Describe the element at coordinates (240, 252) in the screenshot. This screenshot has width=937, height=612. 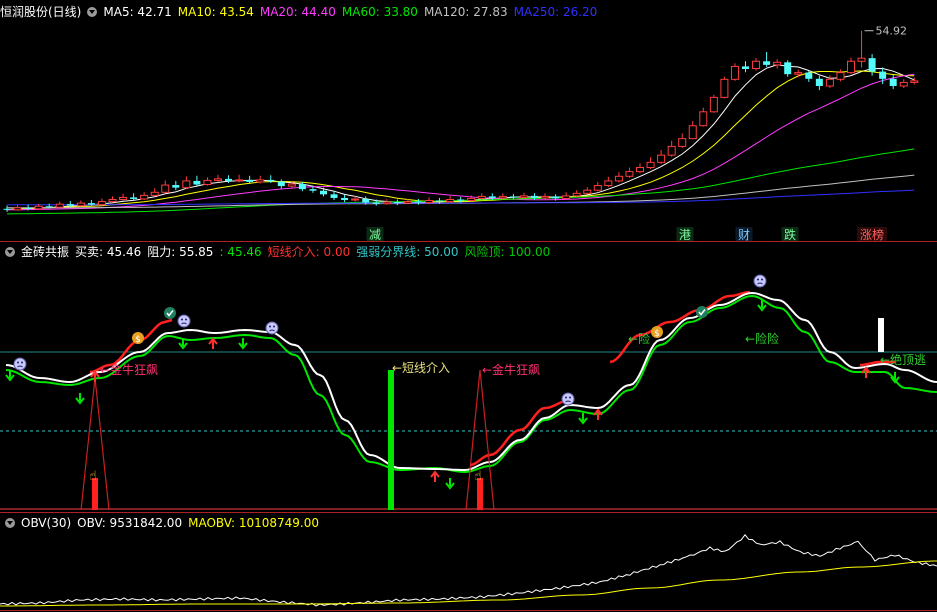
I see `legend-green-line: : 45.46` at that location.